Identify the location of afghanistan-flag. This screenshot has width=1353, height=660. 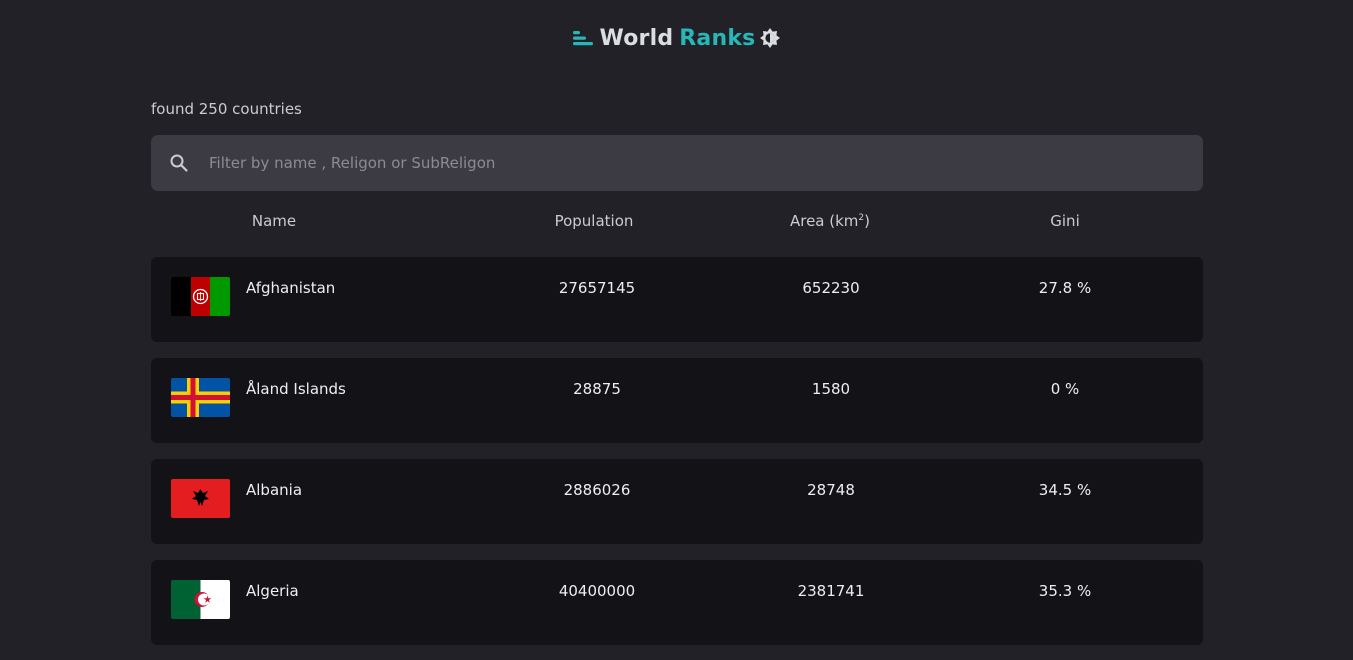
(200, 296).